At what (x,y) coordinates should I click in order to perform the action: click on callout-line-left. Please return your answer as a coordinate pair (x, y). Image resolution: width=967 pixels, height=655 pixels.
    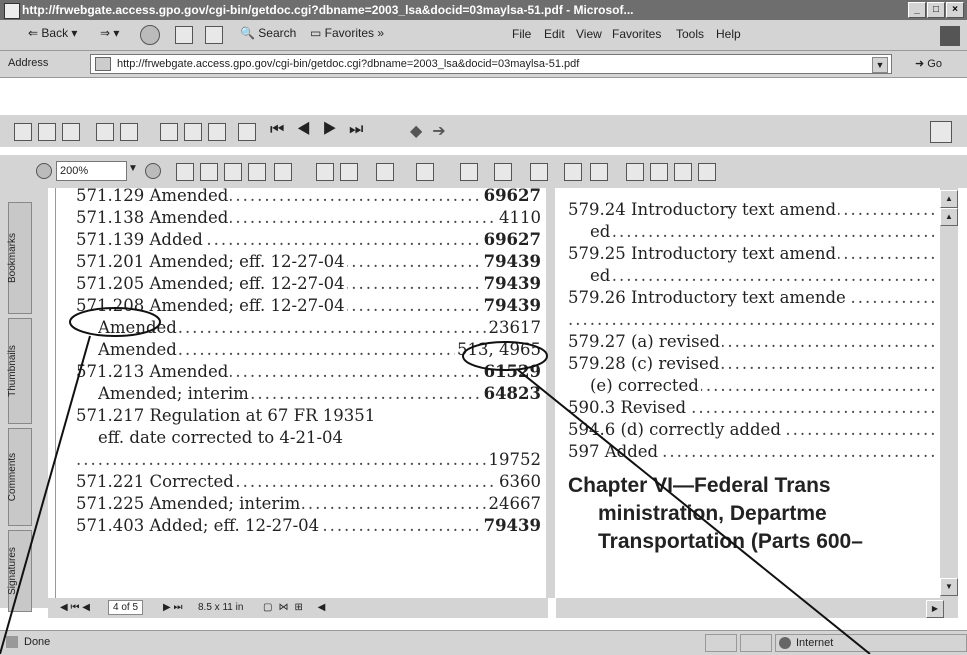
    Looking at the image, I should click on (45, 494).